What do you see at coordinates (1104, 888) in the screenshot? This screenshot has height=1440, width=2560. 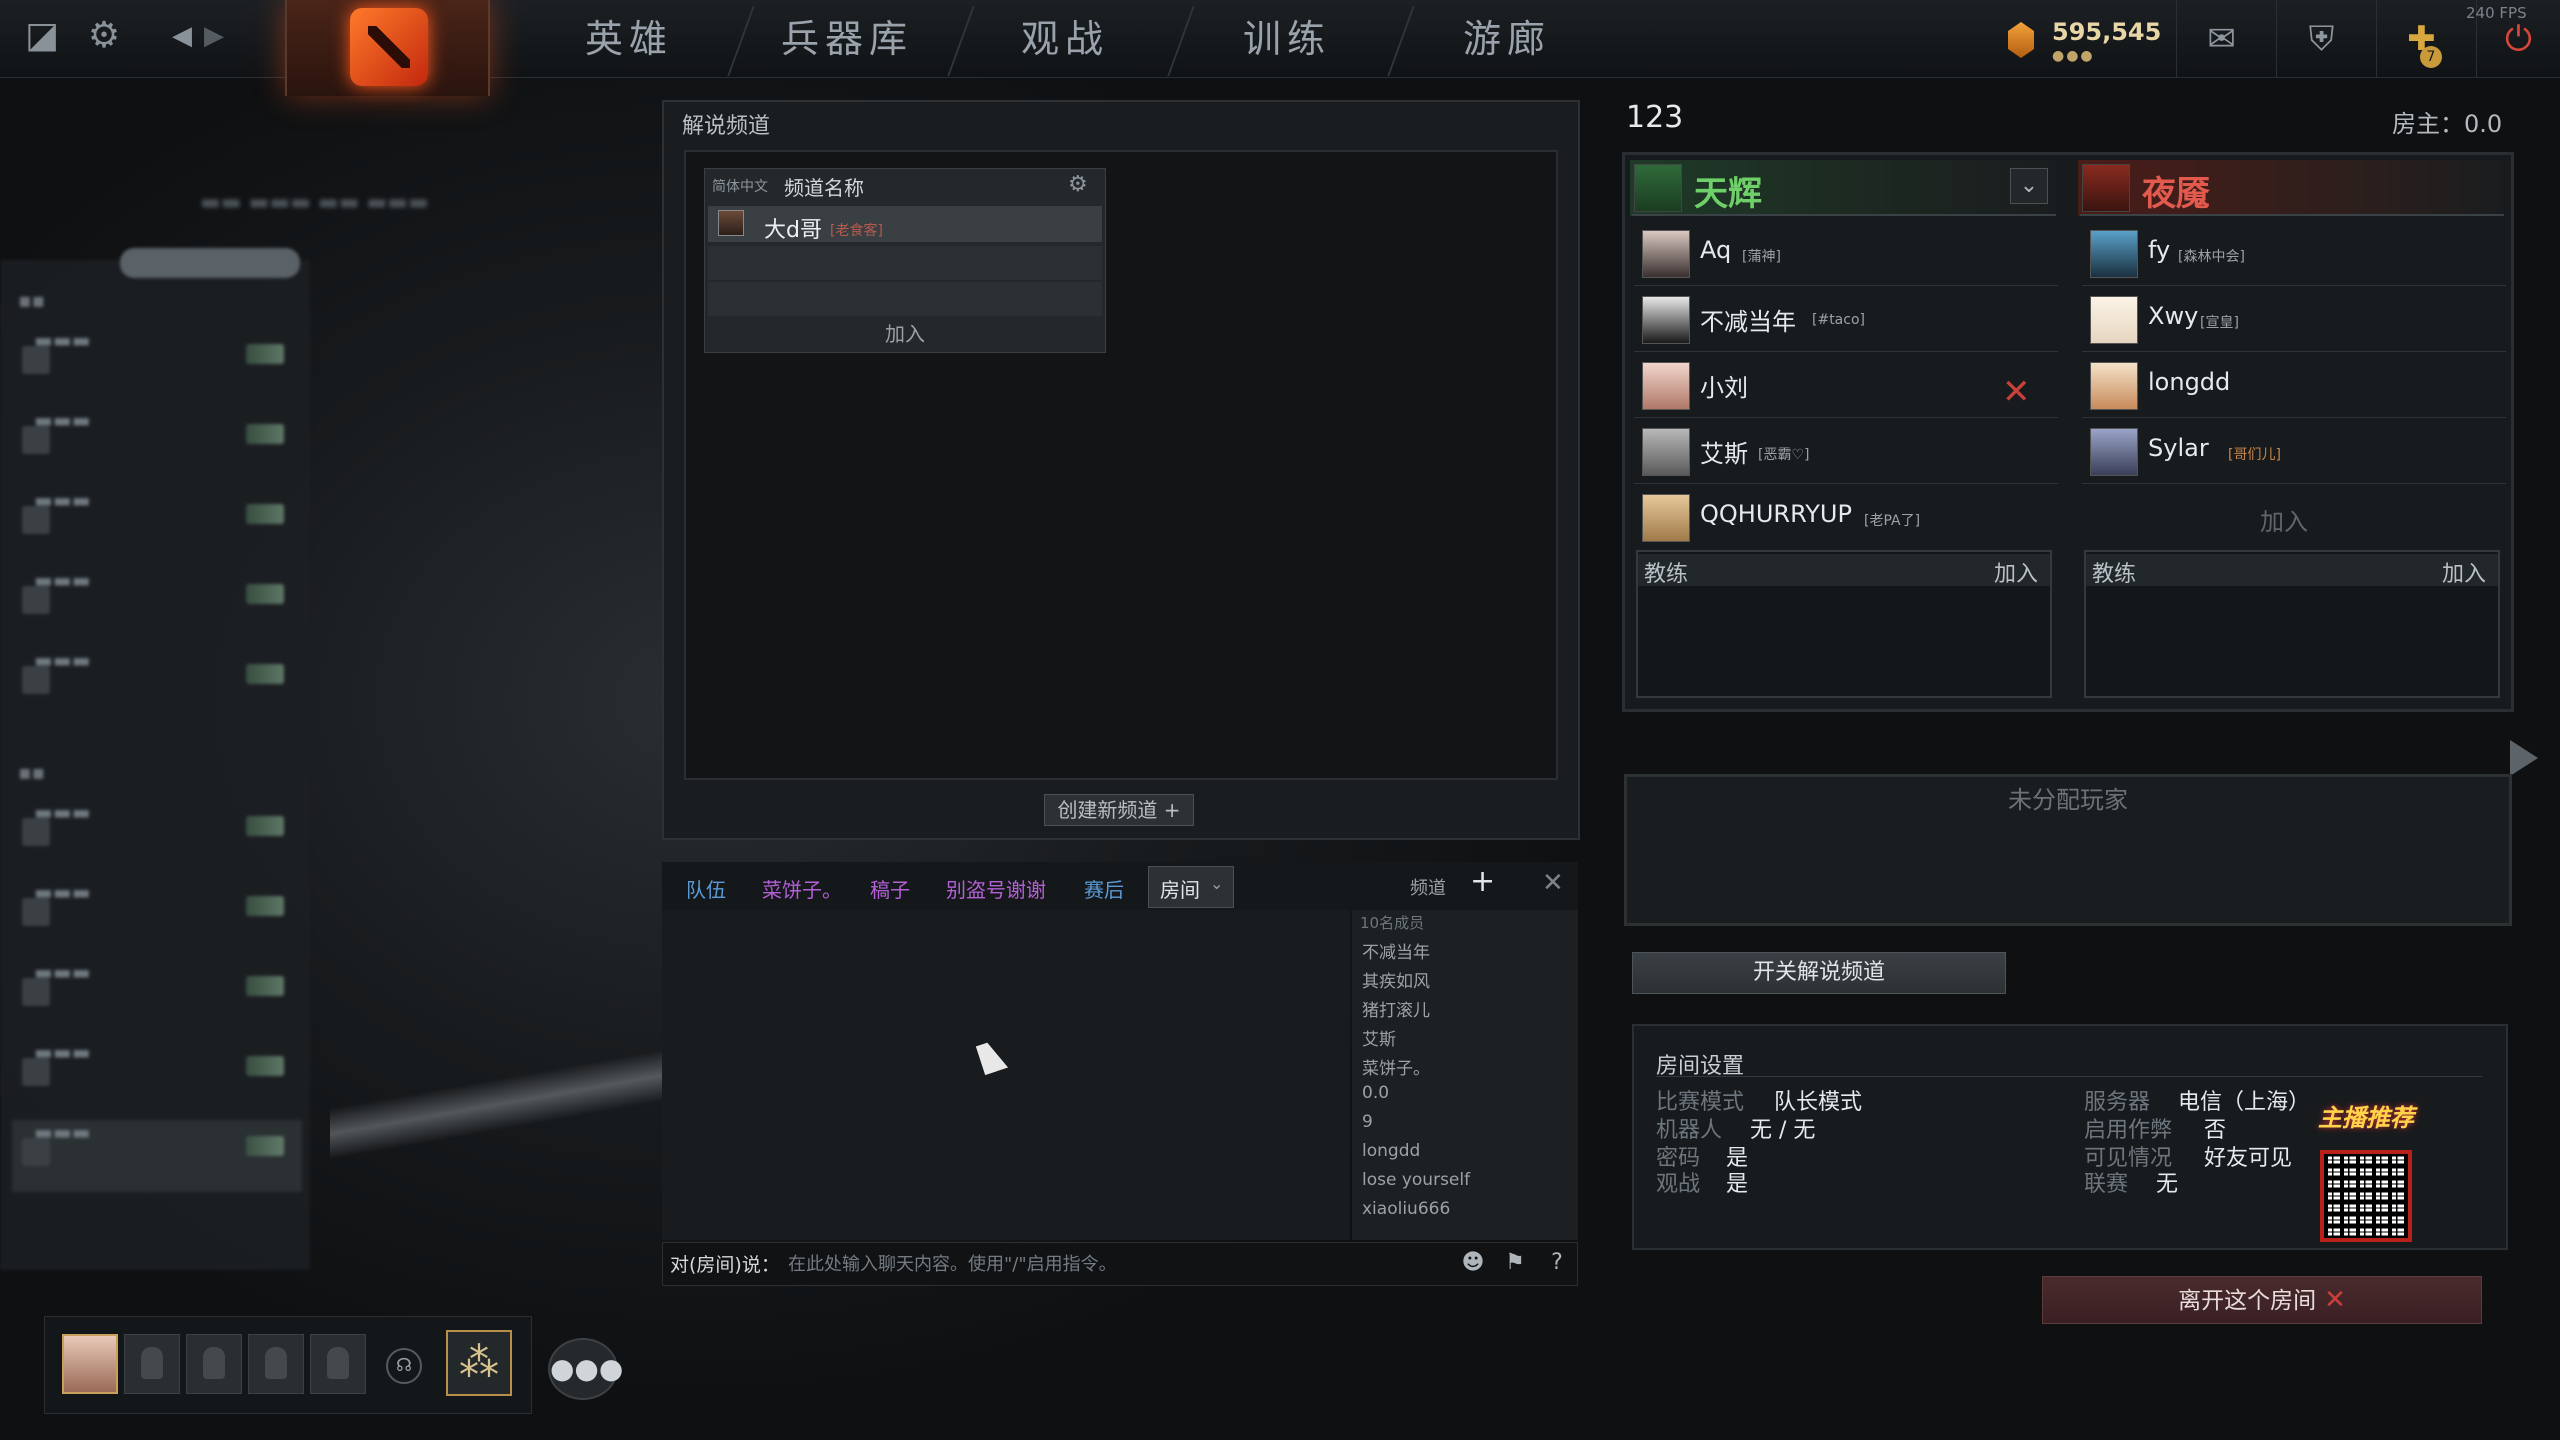 I see `chat-tab-postgame: 赛后` at bounding box center [1104, 888].